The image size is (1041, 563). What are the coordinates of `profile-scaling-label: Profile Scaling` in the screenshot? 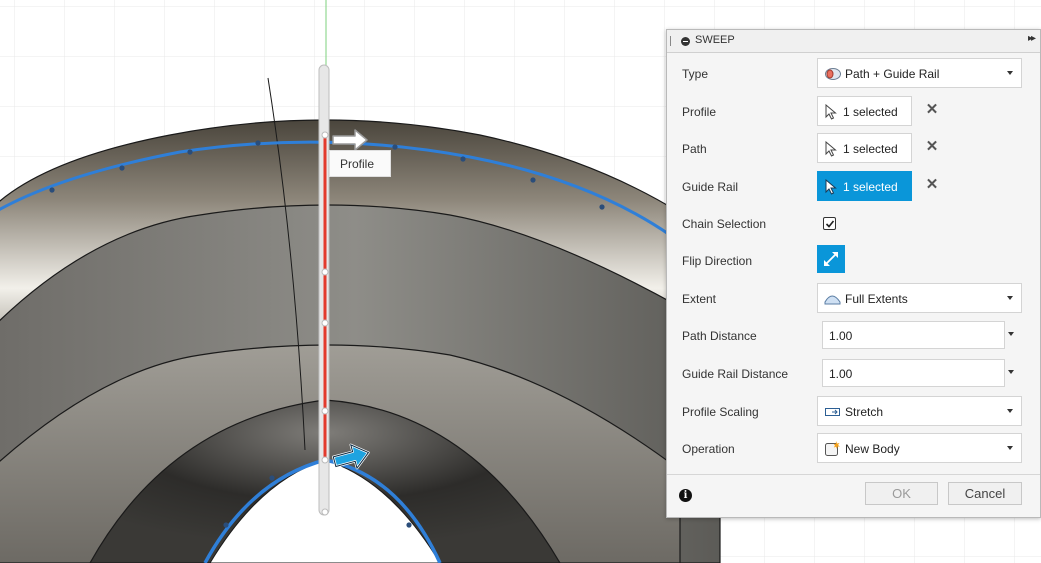 It's located at (720, 412).